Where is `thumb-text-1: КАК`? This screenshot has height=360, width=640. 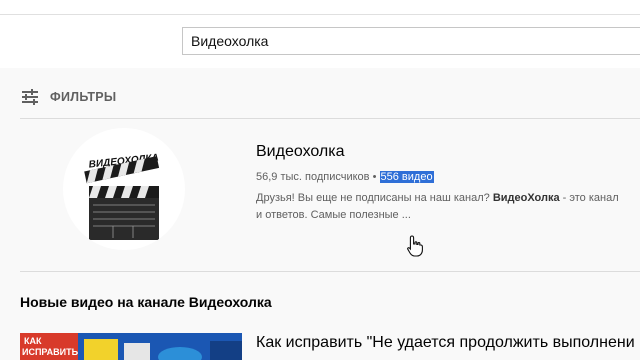
thumb-text-1: КАК is located at coordinates (33, 341).